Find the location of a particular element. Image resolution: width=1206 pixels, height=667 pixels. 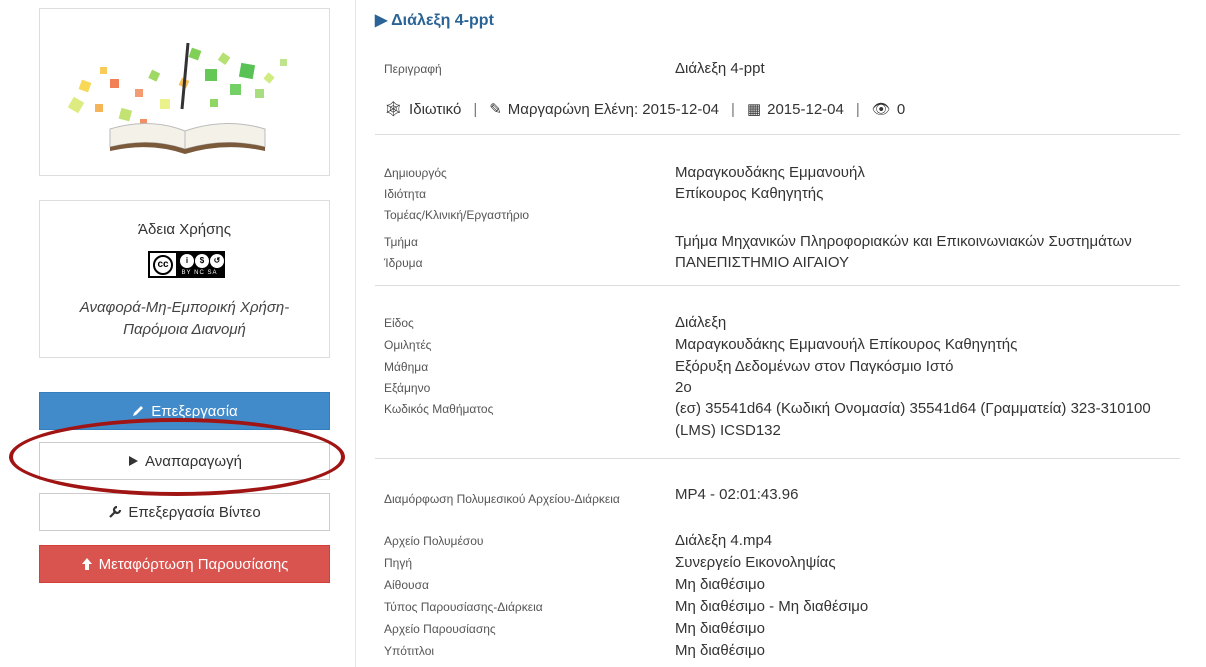

views-icon: 👁 is located at coordinates (881, 109).